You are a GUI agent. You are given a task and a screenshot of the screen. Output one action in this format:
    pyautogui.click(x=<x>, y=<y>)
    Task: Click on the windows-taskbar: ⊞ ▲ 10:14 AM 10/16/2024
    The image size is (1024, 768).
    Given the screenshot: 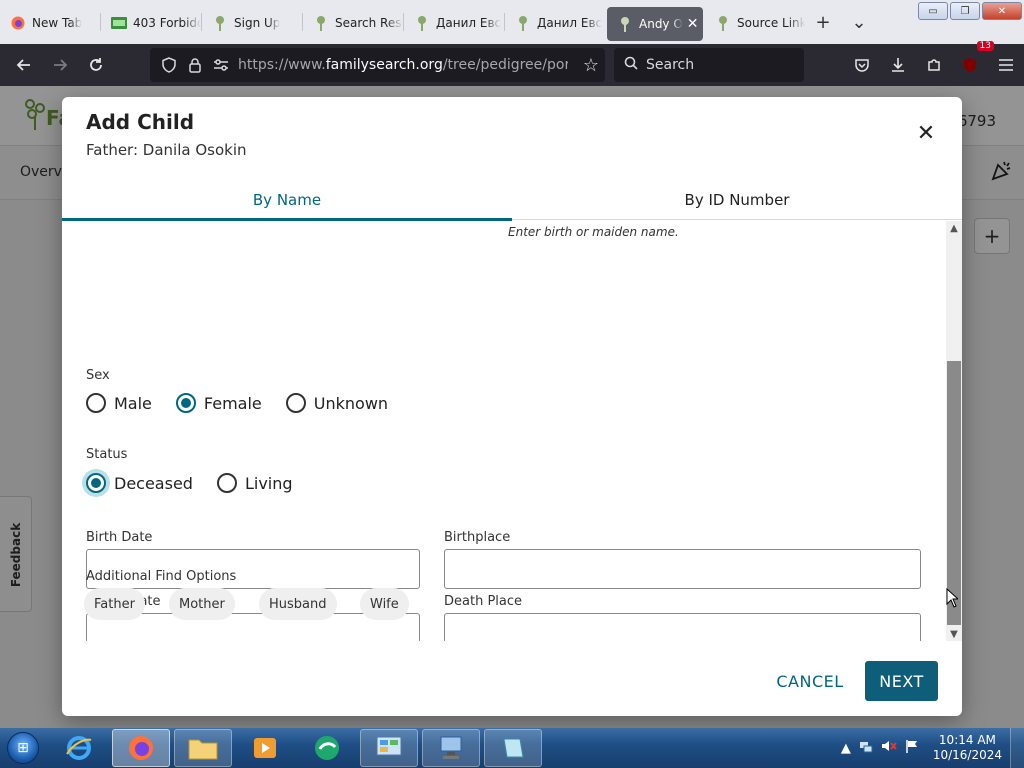 What is the action you would take?
    pyautogui.click(x=512, y=748)
    